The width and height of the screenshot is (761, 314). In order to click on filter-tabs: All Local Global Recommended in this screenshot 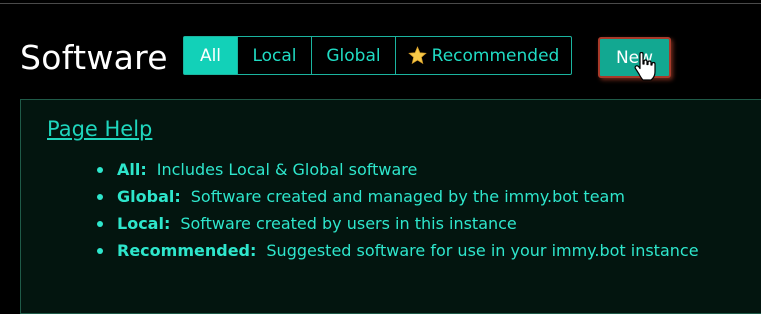, I will do `click(377, 55)`.